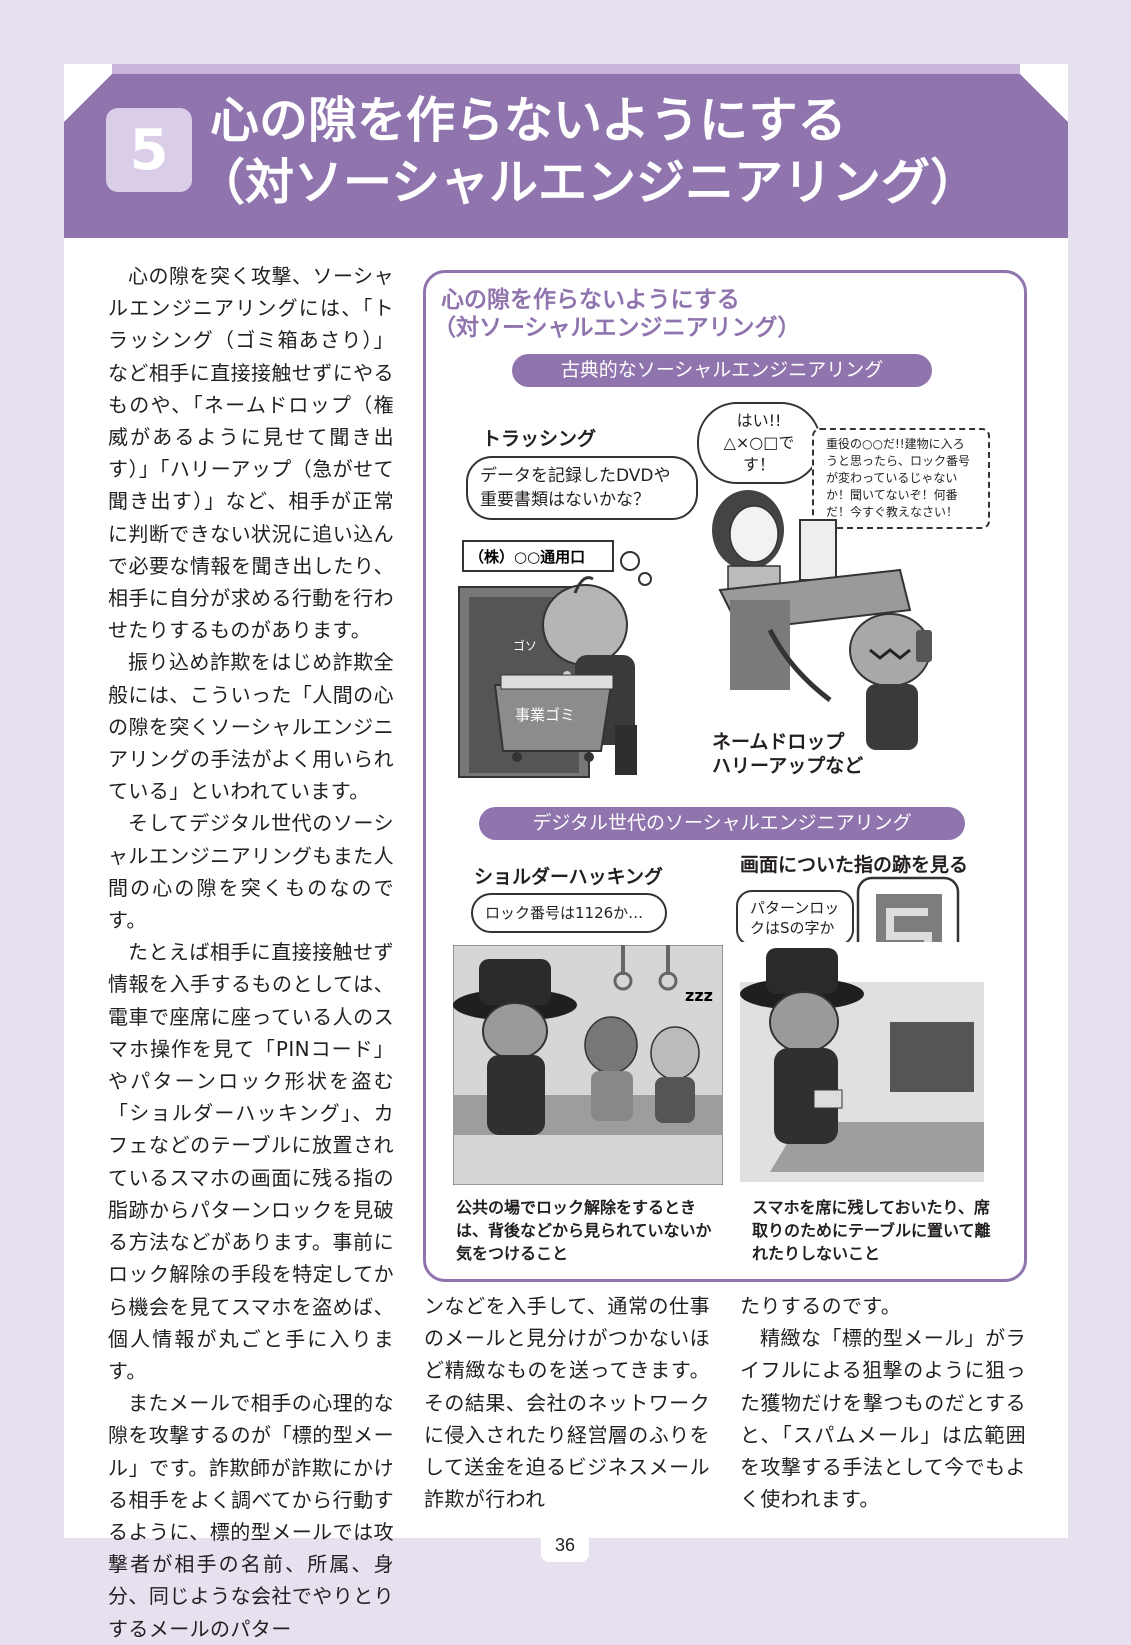  What do you see at coordinates (822, 620) in the screenshot?
I see `namedrop-illustration` at bounding box center [822, 620].